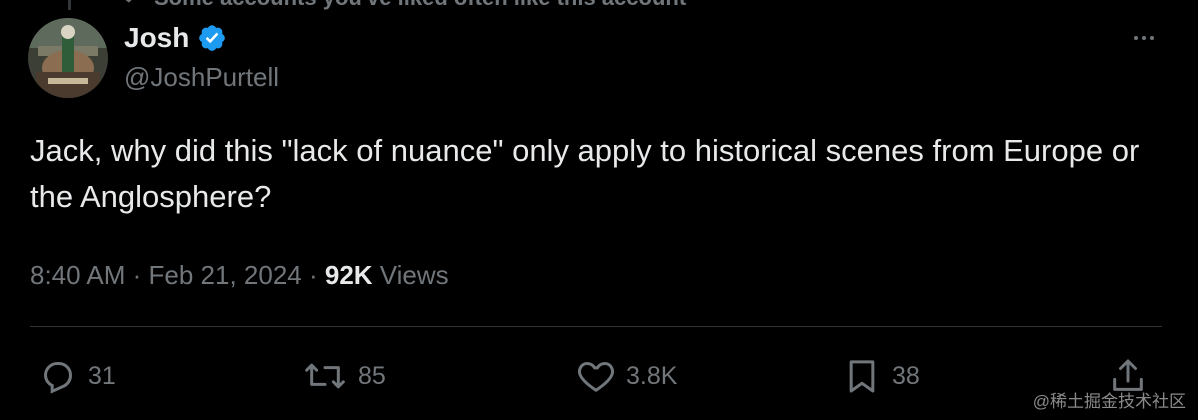  What do you see at coordinates (652, 375) in the screenshot?
I see `like-count: 3.8K` at bounding box center [652, 375].